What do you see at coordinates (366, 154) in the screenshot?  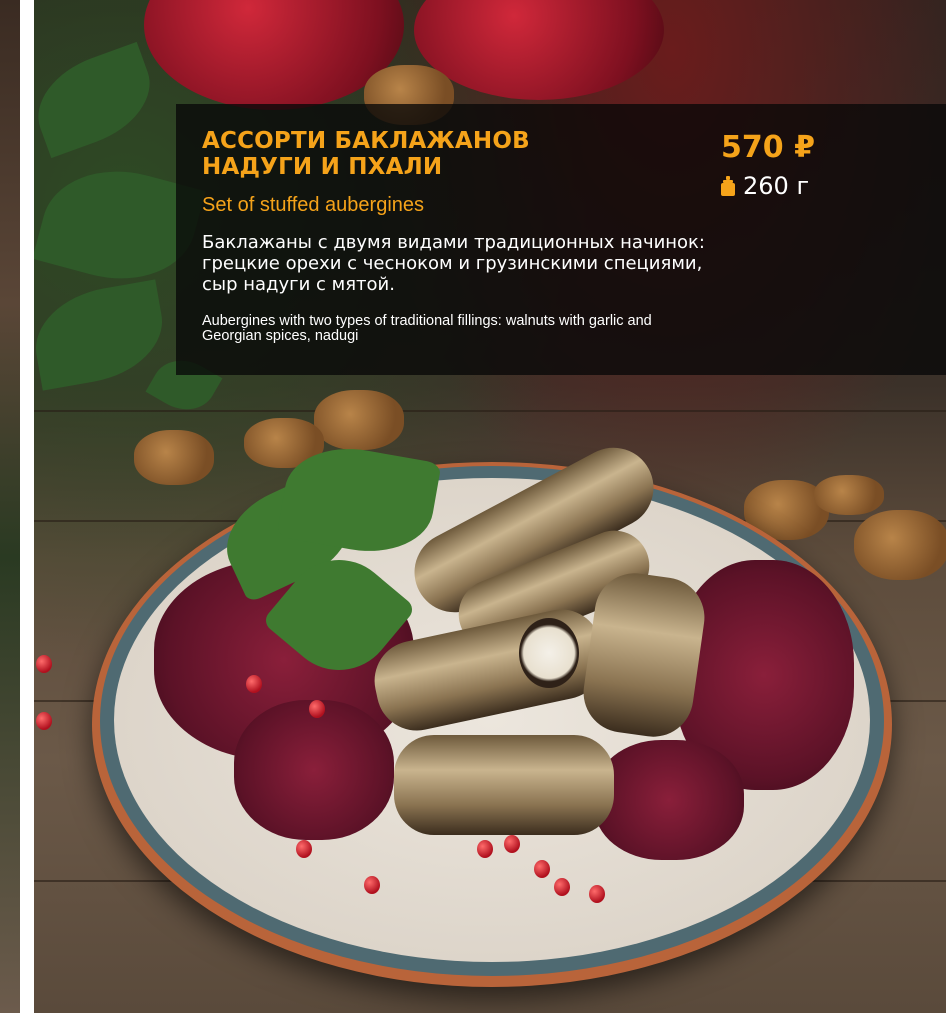 I see `dish-title: АССОРТИ БАКЛАЖАНОВ НАДУГИ И ПХАЛИ` at bounding box center [366, 154].